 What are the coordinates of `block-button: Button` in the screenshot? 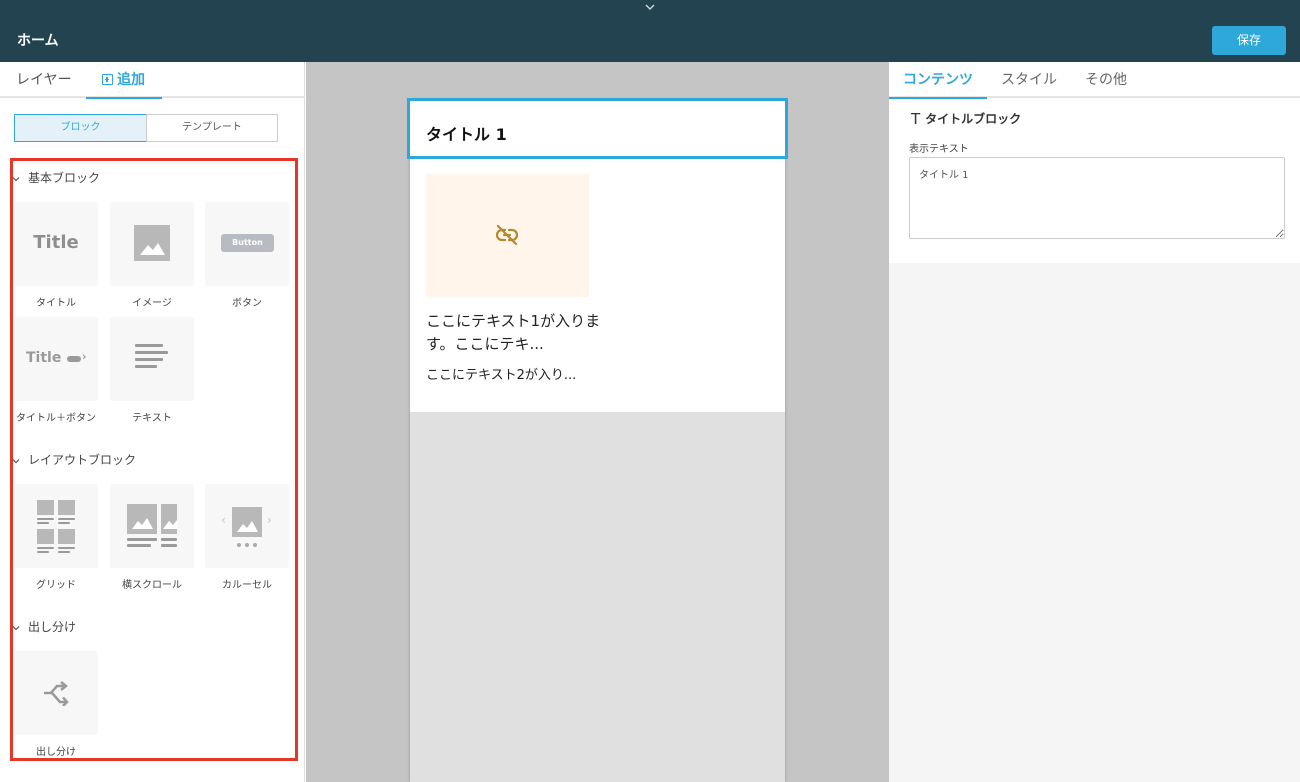 It's located at (247, 244).